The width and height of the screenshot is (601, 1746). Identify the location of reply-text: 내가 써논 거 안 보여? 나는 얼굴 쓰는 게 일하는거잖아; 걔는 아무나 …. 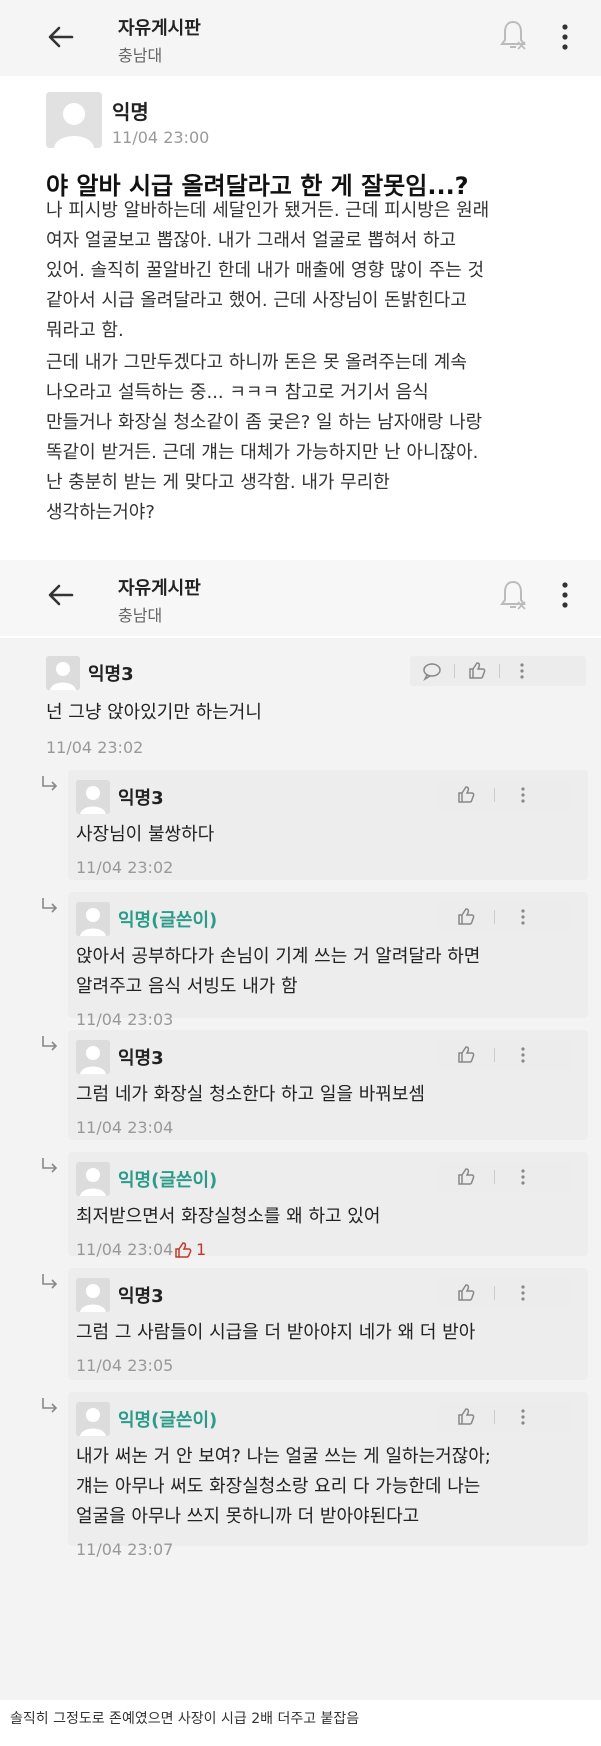
(283, 1486).